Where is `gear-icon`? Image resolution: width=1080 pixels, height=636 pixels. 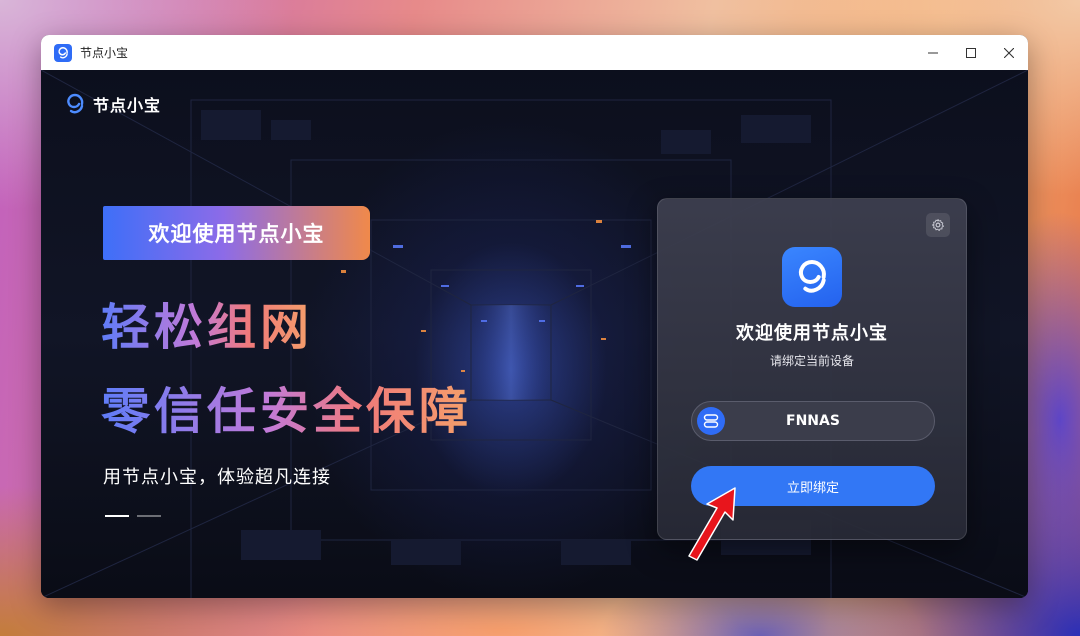
gear-icon is located at coordinates (938, 225).